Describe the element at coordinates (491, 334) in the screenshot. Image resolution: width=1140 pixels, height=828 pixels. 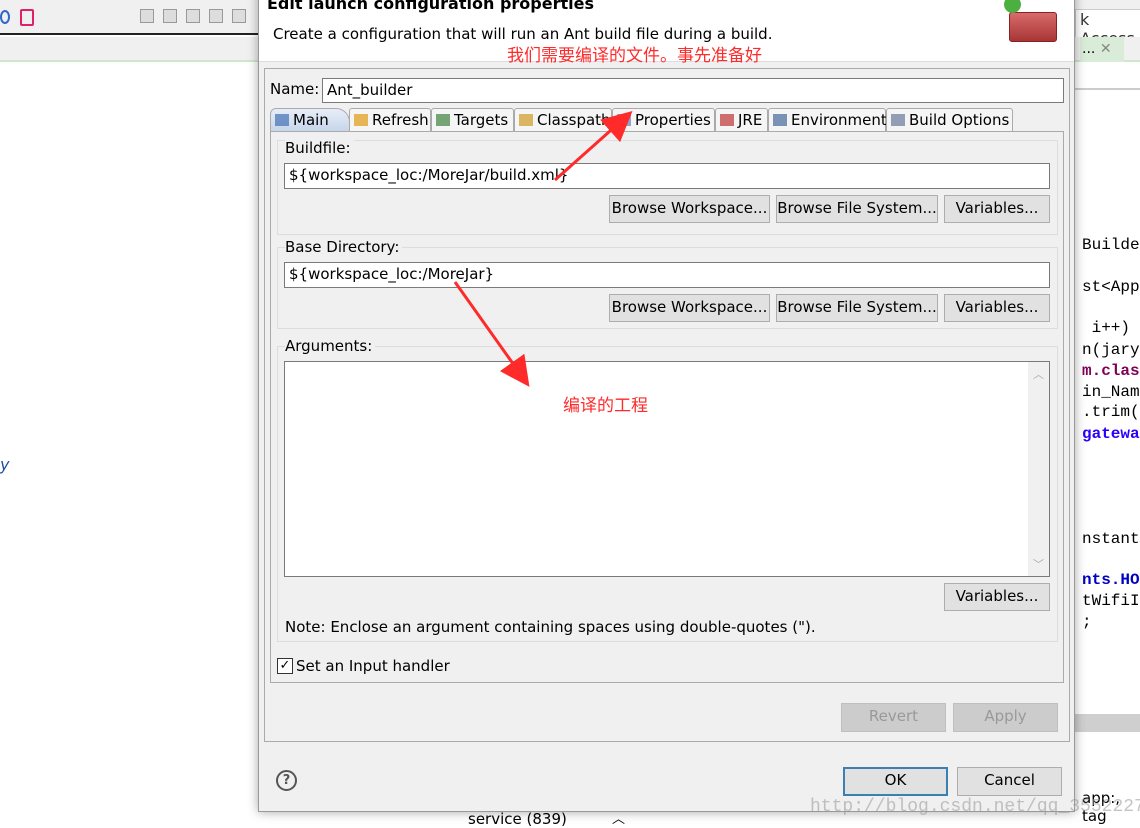
I see `arrow-from-basedir` at that location.